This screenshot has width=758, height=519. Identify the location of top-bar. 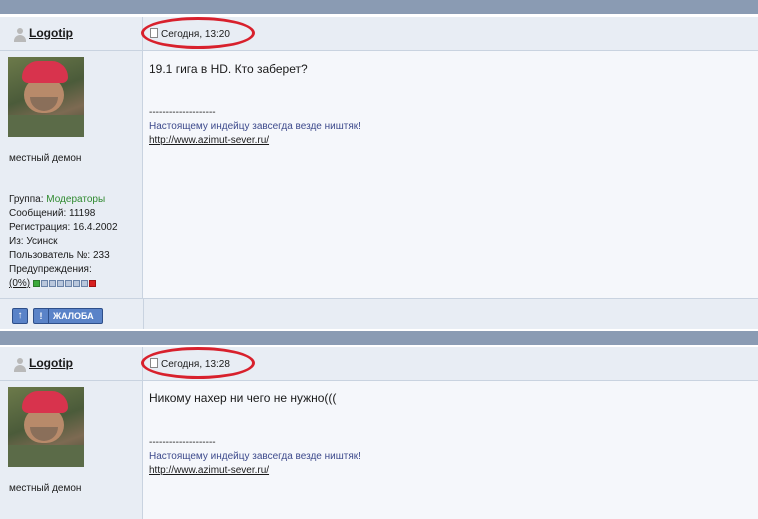
(379, 7).